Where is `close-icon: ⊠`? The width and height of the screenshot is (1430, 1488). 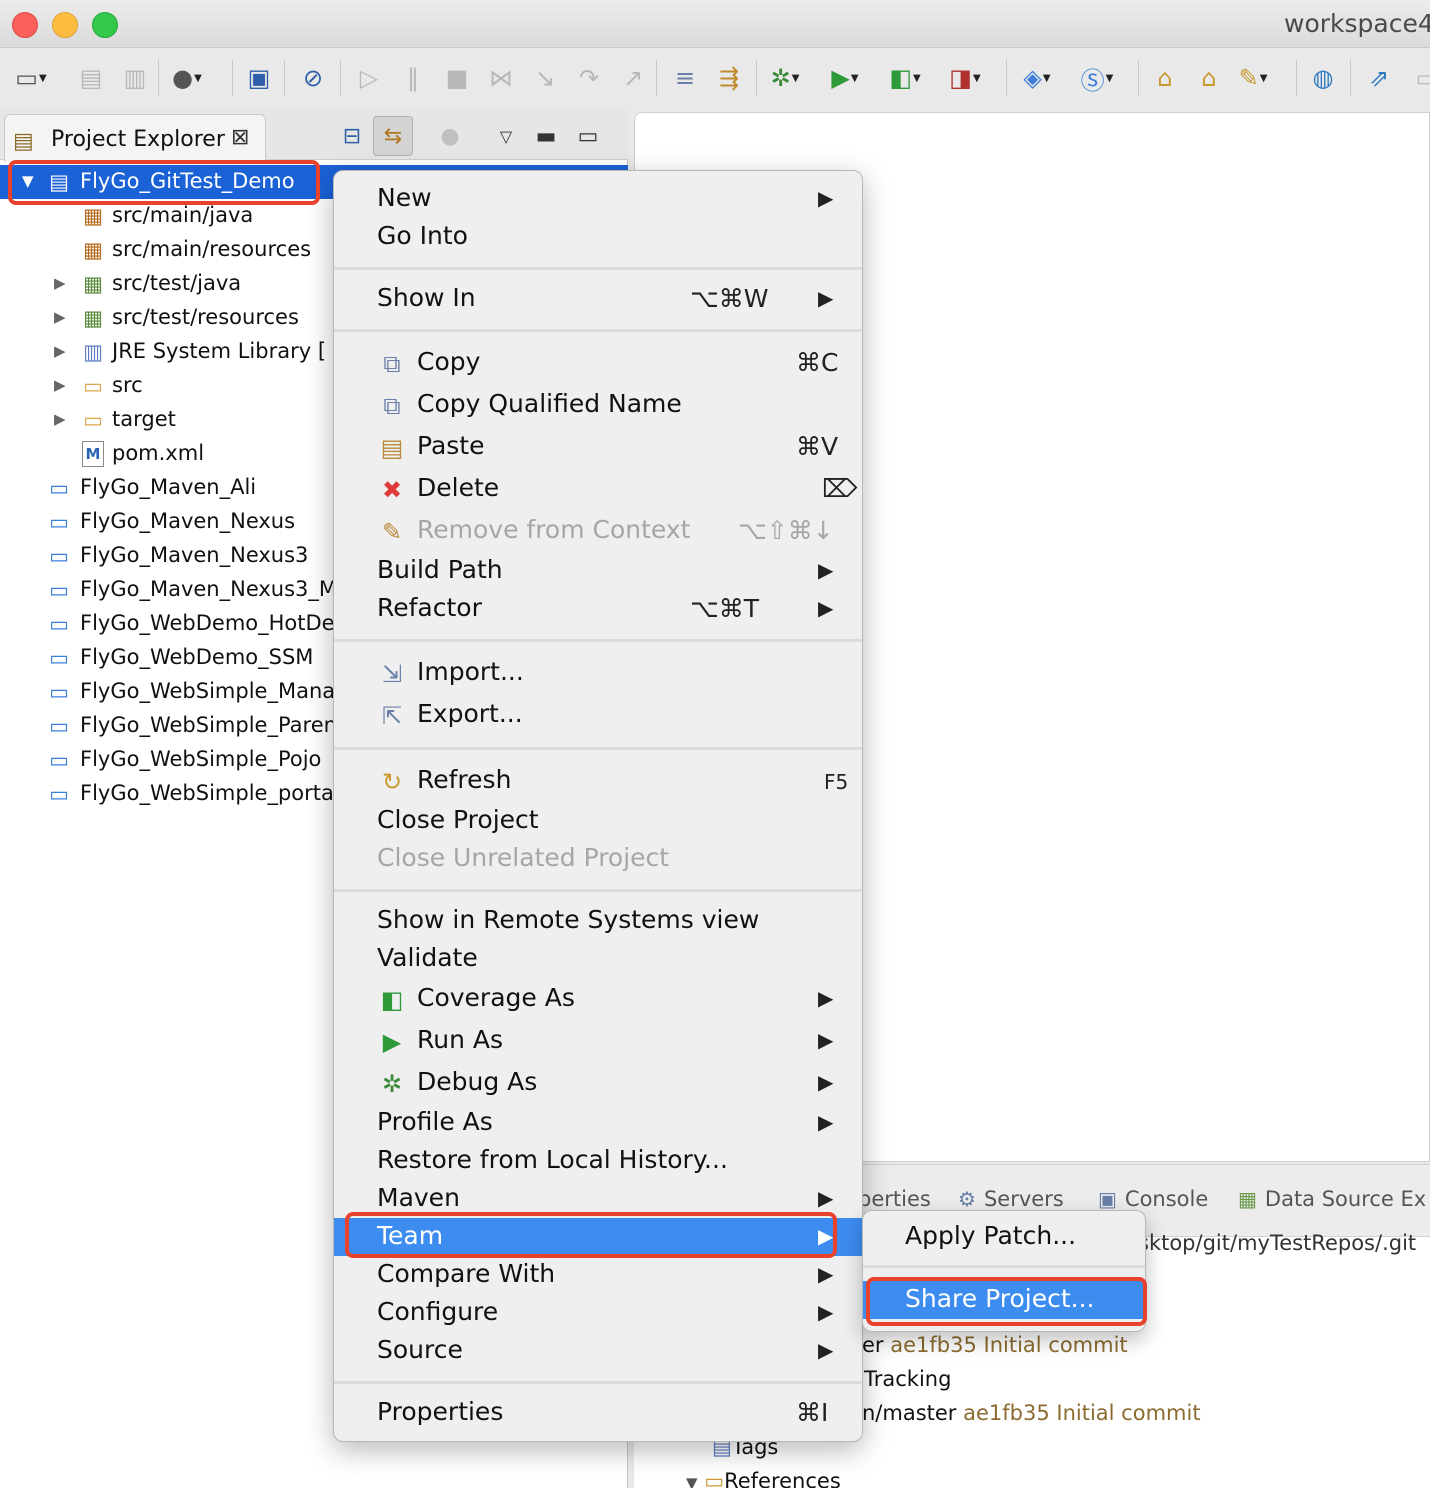 close-icon: ⊠ is located at coordinates (240, 137).